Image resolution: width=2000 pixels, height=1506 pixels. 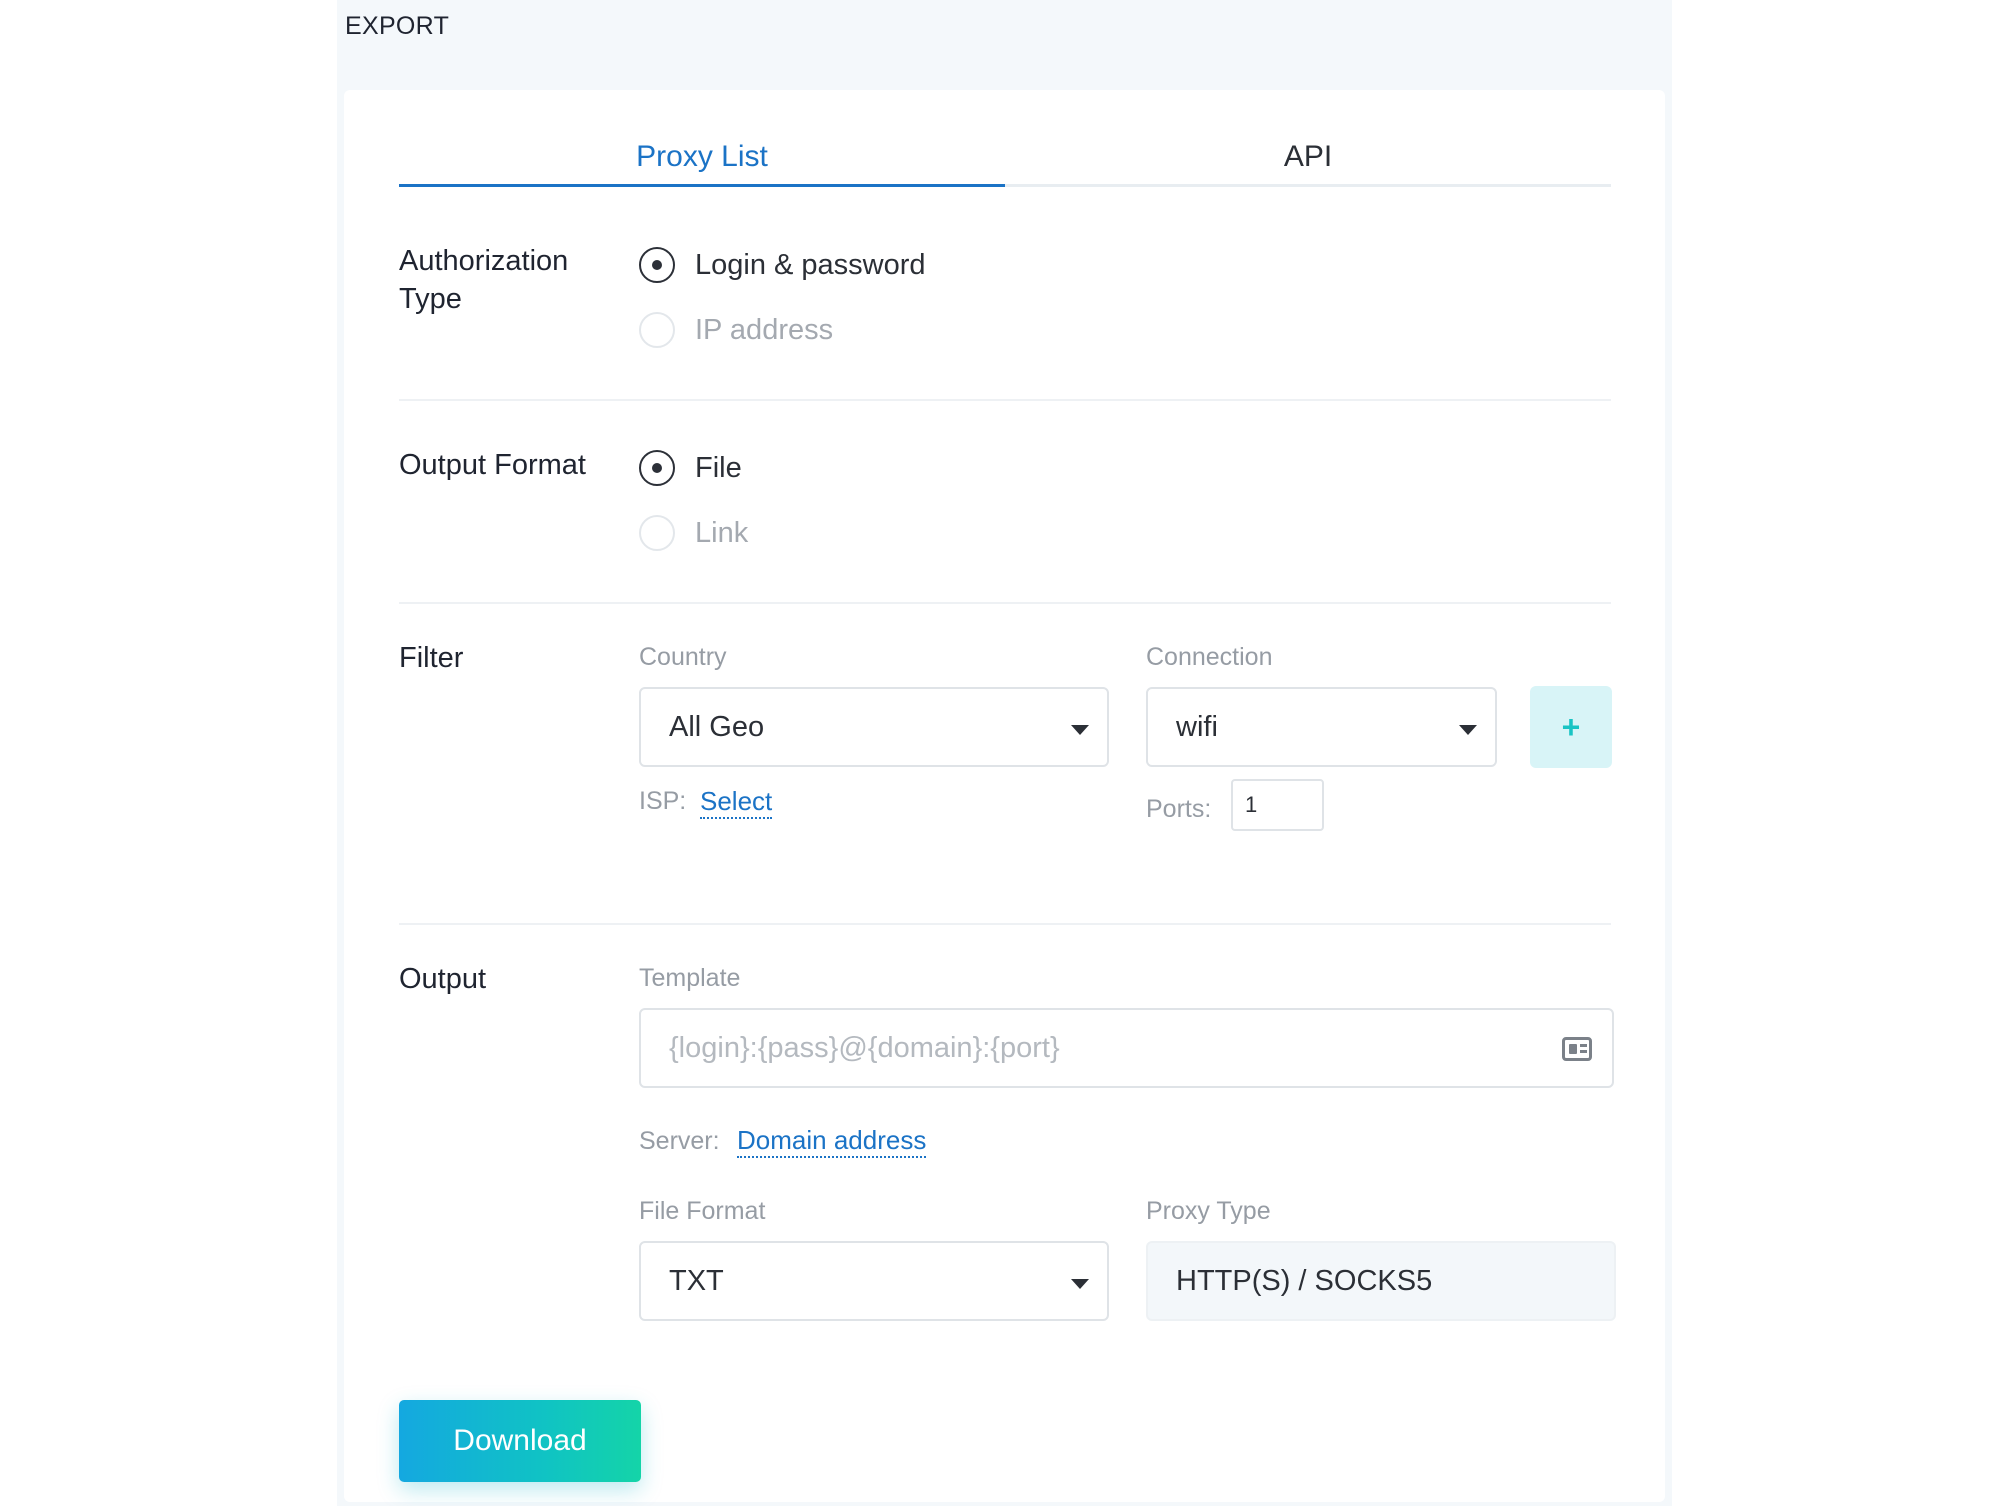 I want to click on radio-label: File, so click(x=718, y=467).